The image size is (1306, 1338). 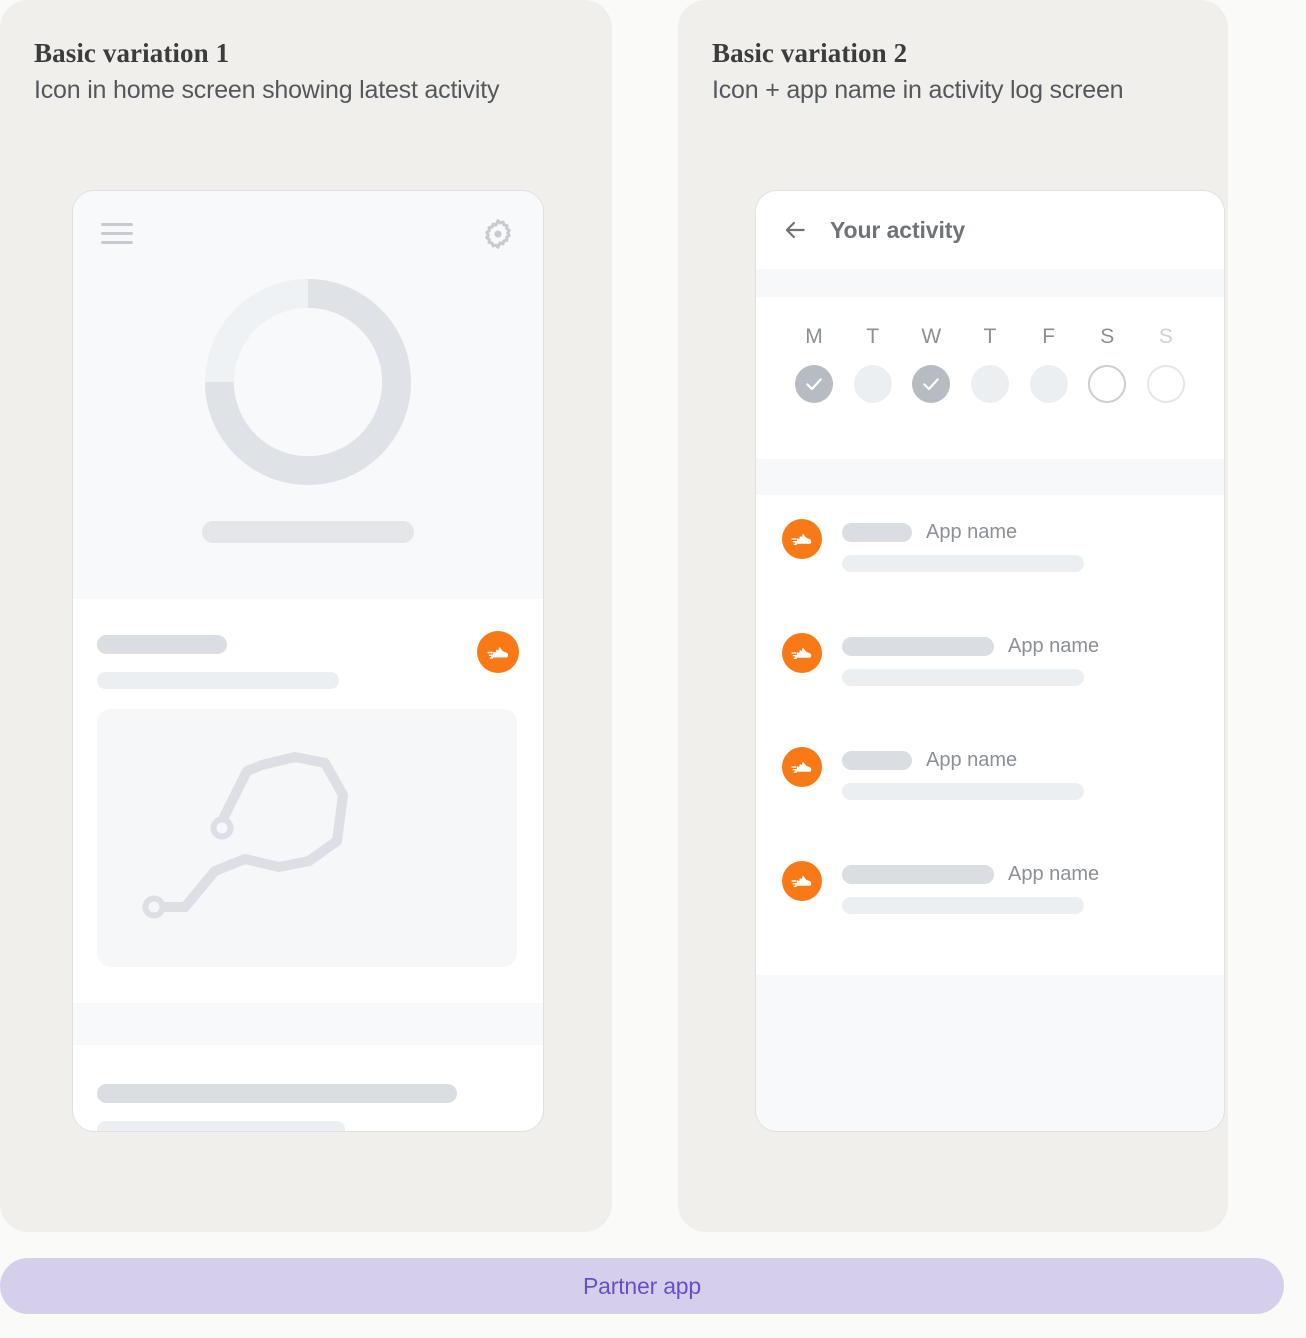 I want to click on day-label-wed: W, so click(x=931, y=336).